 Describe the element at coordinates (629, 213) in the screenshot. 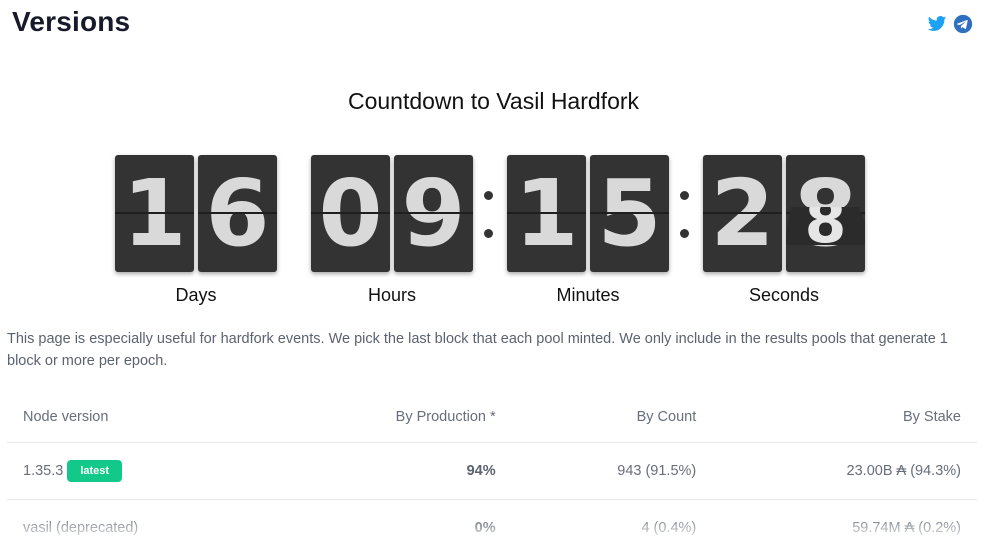

I see `digit-card: 5` at that location.